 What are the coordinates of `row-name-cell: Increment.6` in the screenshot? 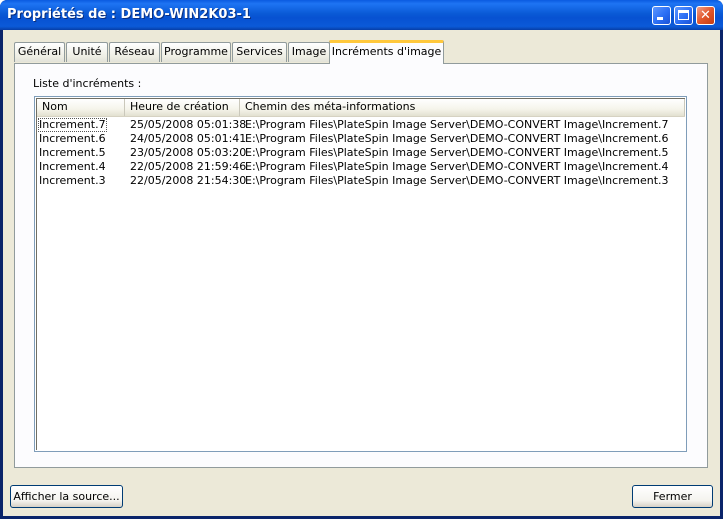 It's located at (72, 138).